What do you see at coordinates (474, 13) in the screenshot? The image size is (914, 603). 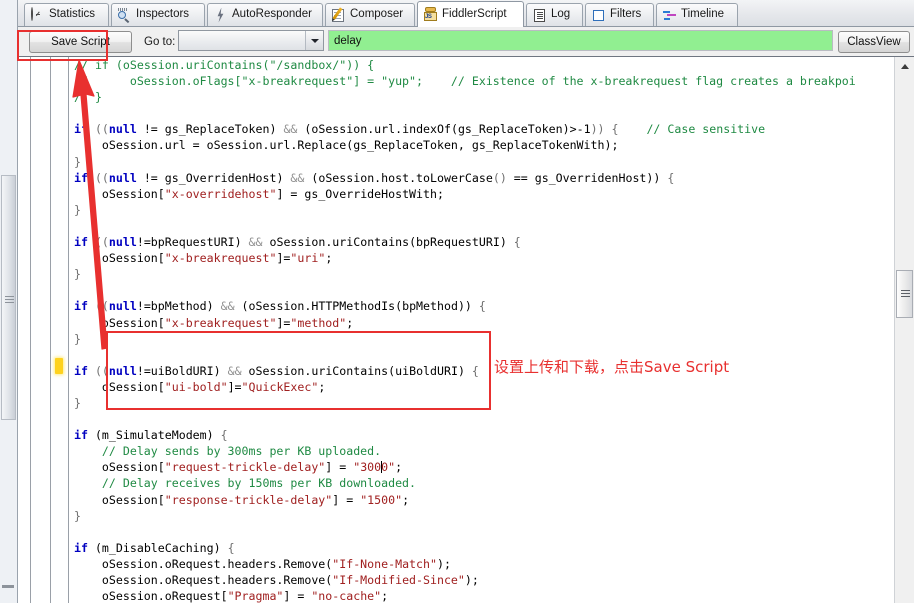 I see `tab-label: FiddlerScript` at bounding box center [474, 13].